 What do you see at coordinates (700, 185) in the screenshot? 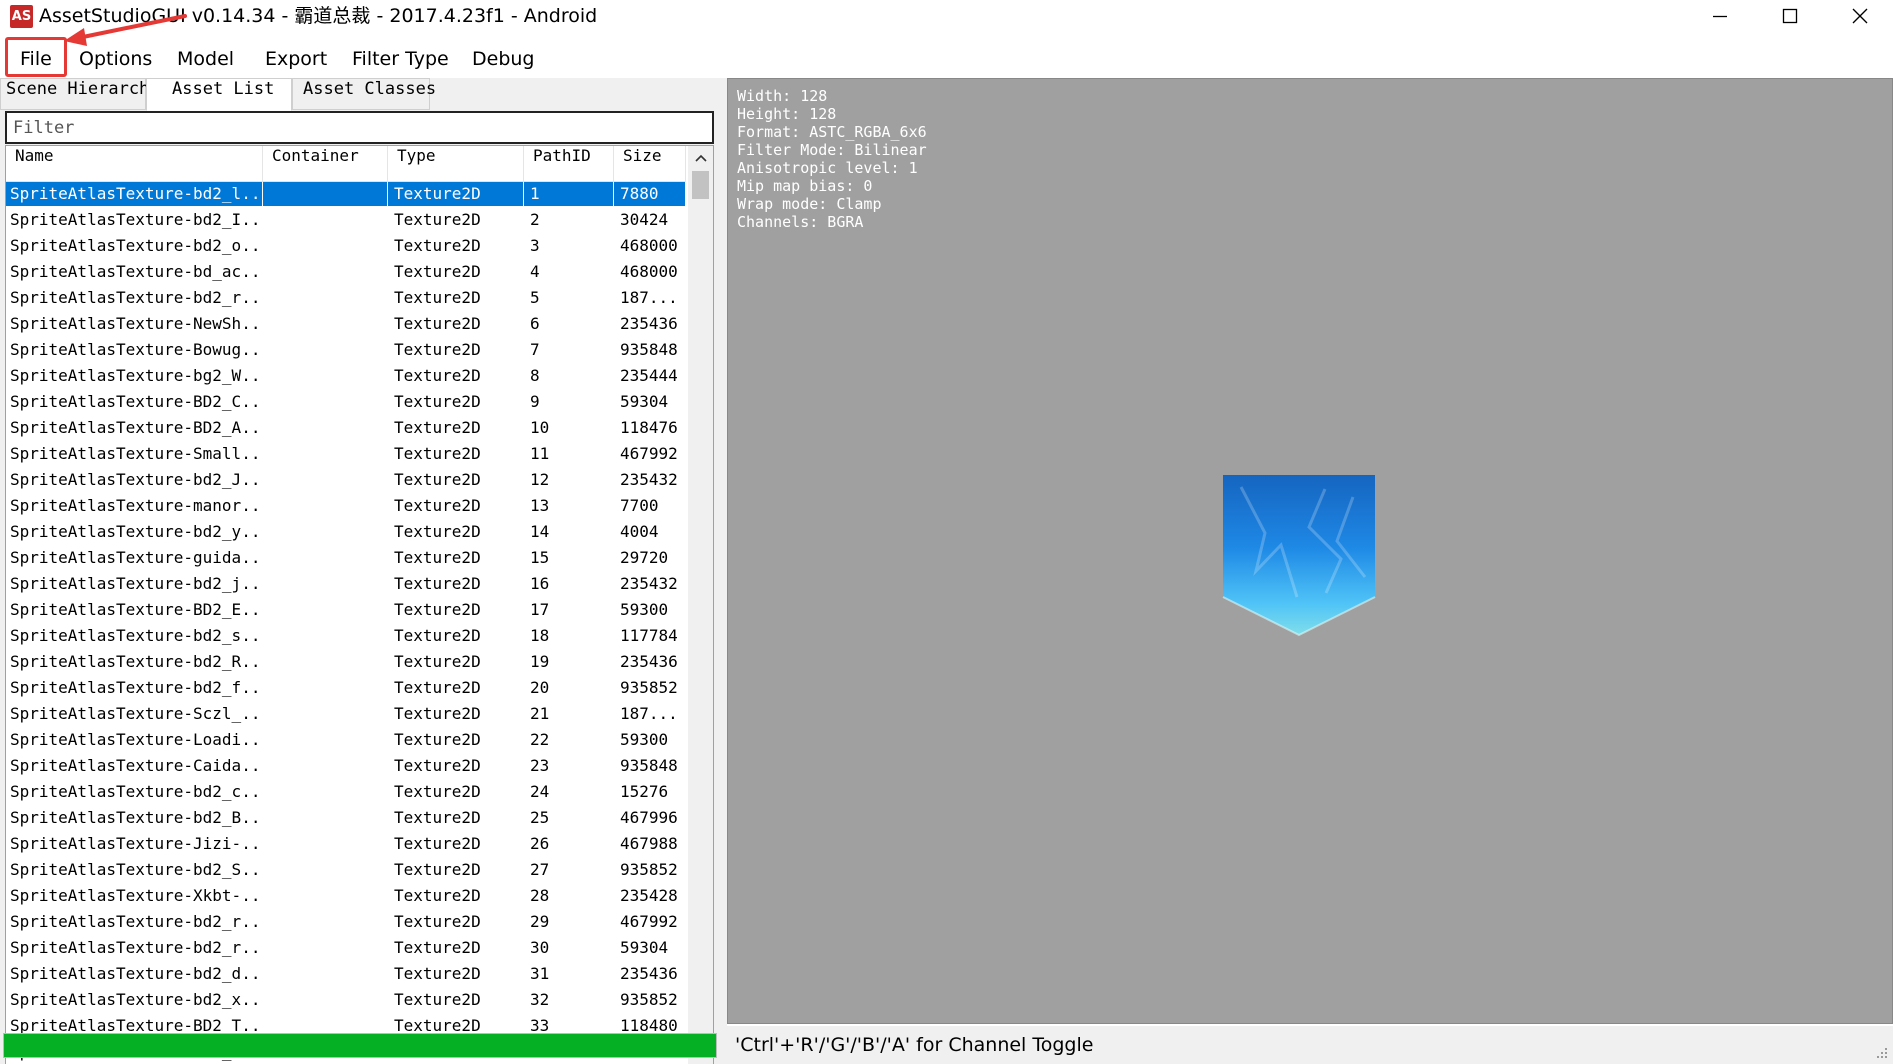
I see `scroll-thumb` at bounding box center [700, 185].